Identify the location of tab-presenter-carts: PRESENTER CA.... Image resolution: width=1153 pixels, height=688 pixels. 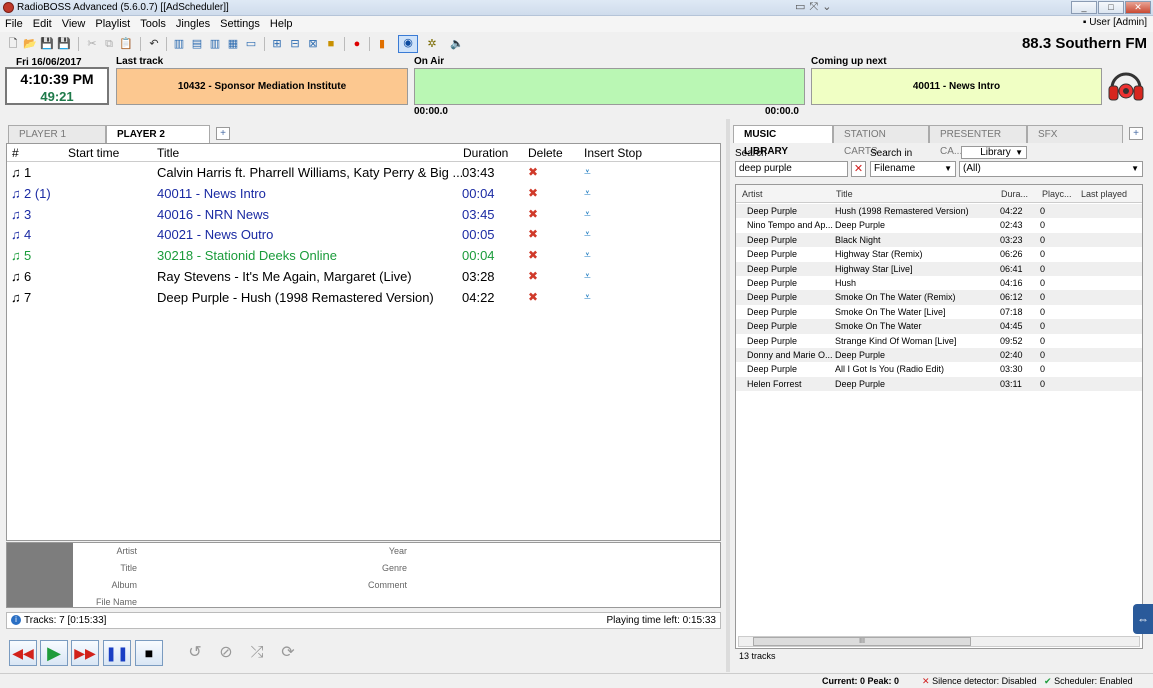
(978, 141).